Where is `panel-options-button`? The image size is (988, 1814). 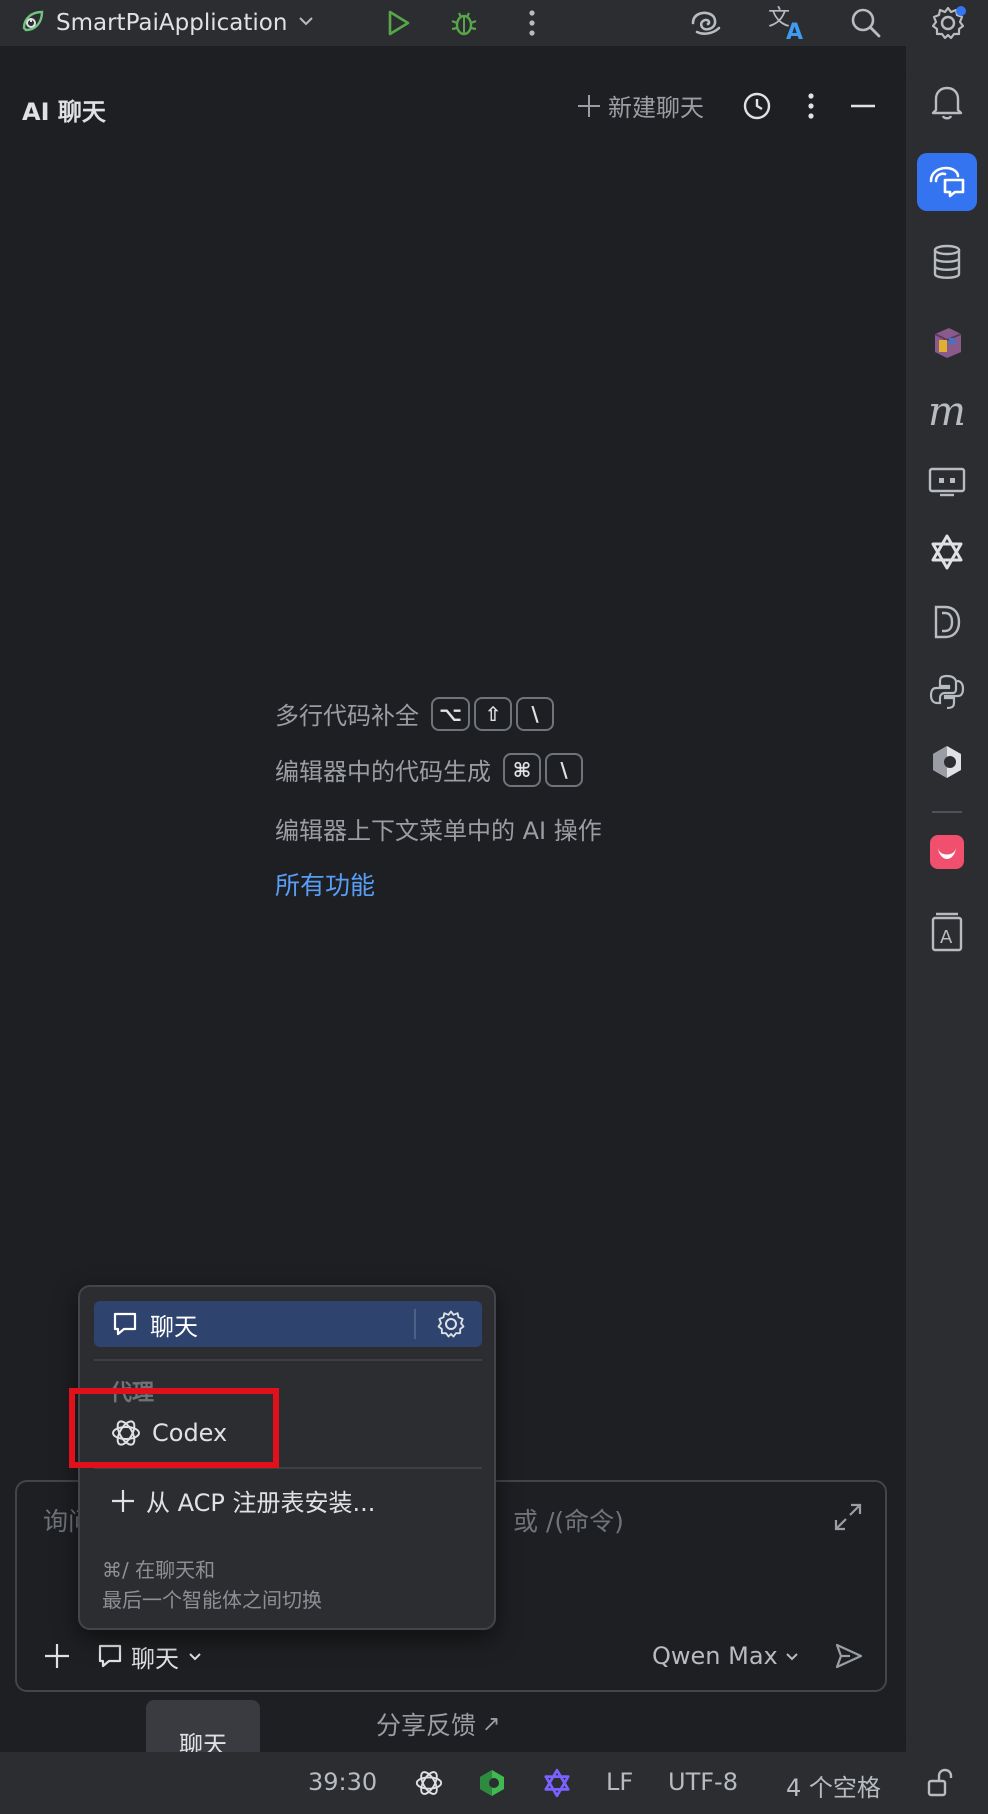
panel-options-button is located at coordinates (811, 106).